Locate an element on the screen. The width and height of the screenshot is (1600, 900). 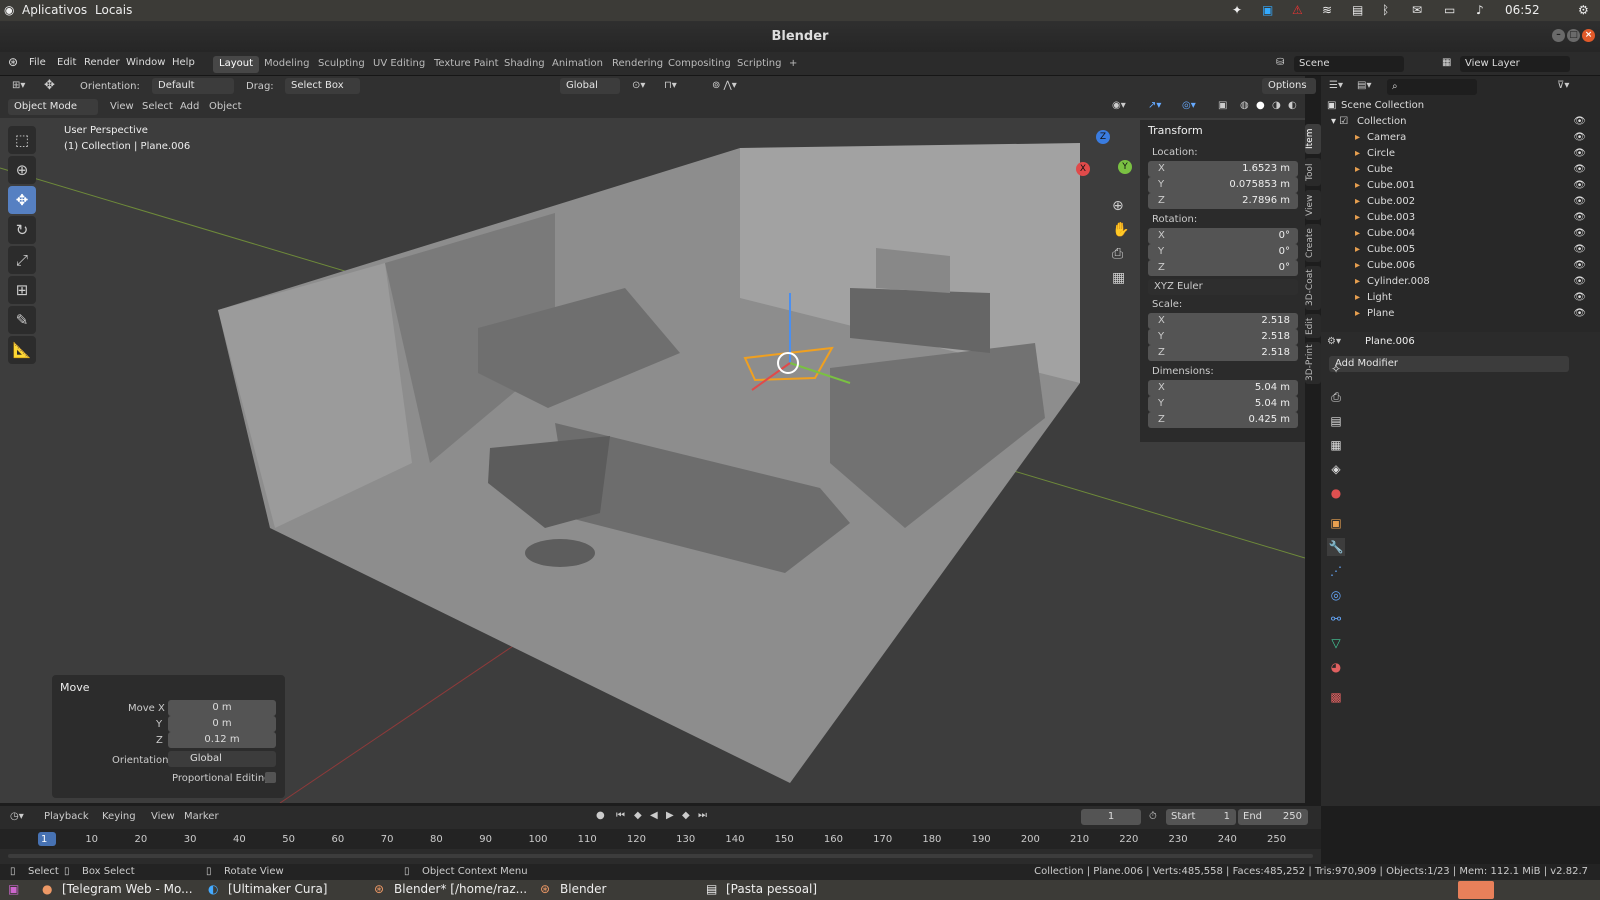
tab-layout: Layout is located at coordinates (236, 64).